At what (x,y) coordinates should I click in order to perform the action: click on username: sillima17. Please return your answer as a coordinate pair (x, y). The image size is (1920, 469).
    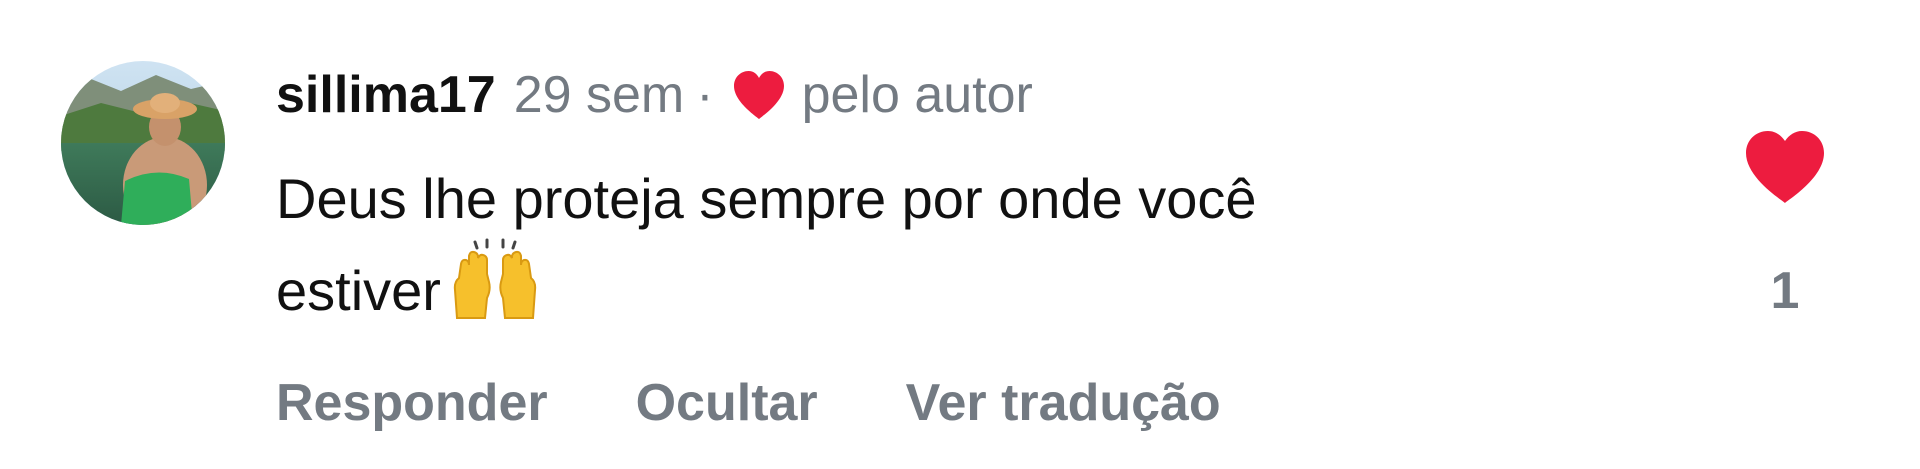
    Looking at the image, I should click on (386, 95).